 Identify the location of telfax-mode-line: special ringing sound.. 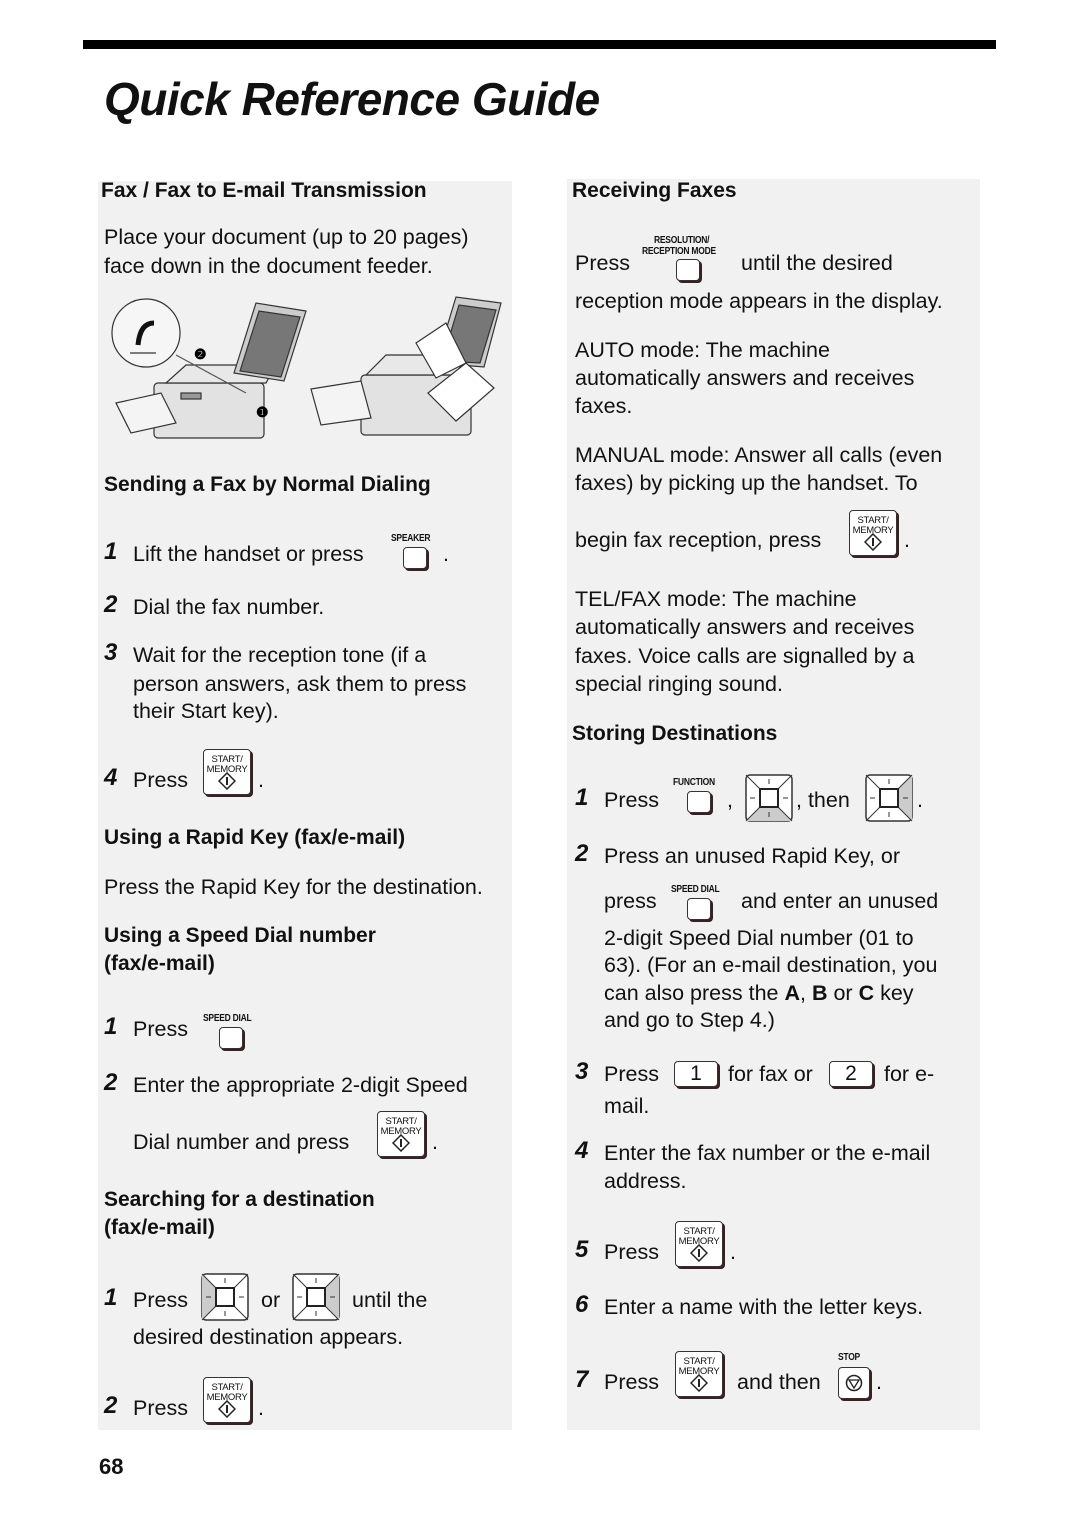
(679, 684).